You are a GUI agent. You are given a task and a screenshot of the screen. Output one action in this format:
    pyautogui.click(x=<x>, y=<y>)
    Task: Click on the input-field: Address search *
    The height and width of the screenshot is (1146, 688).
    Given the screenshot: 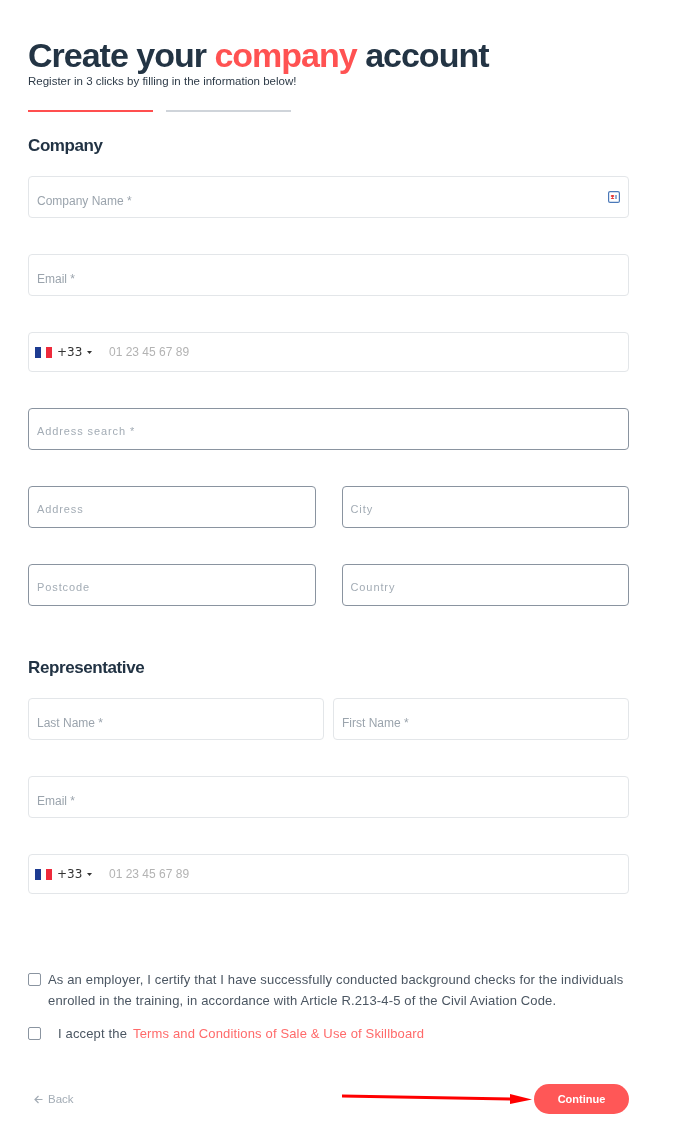 What is the action you would take?
    pyautogui.click(x=328, y=429)
    